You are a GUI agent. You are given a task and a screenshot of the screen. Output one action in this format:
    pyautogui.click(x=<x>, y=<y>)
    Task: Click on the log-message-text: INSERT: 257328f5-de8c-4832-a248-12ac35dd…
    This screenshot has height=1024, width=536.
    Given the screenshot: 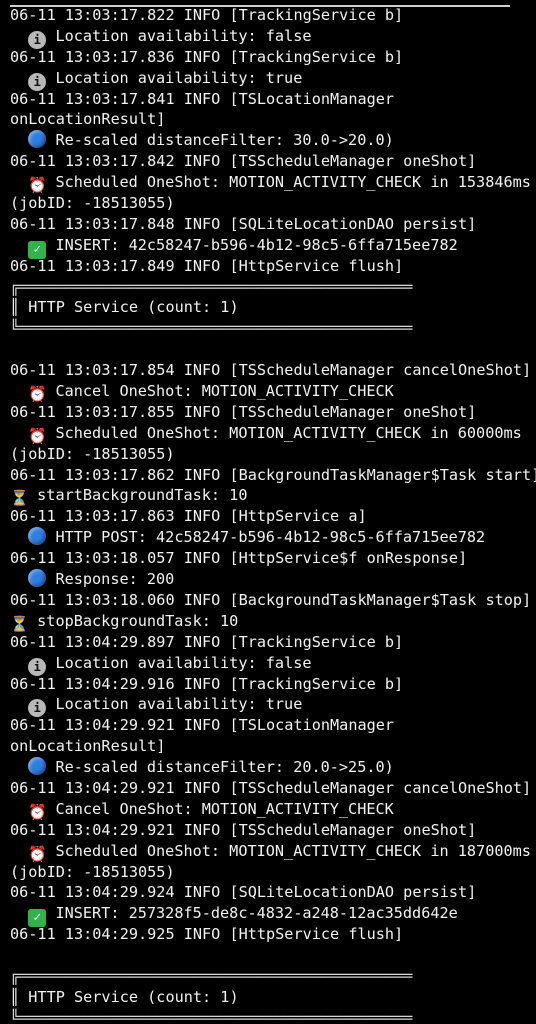 What is the action you would take?
    pyautogui.click(x=256, y=913)
    